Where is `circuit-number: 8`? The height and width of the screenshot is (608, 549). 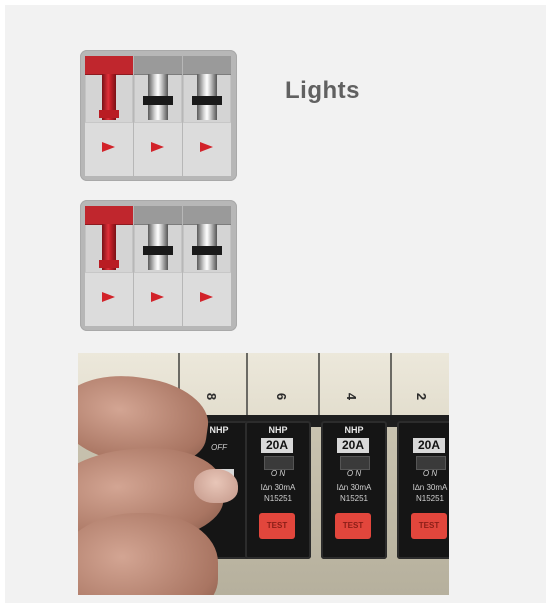 circuit-number: 8 is located at coordinates (212, 396).